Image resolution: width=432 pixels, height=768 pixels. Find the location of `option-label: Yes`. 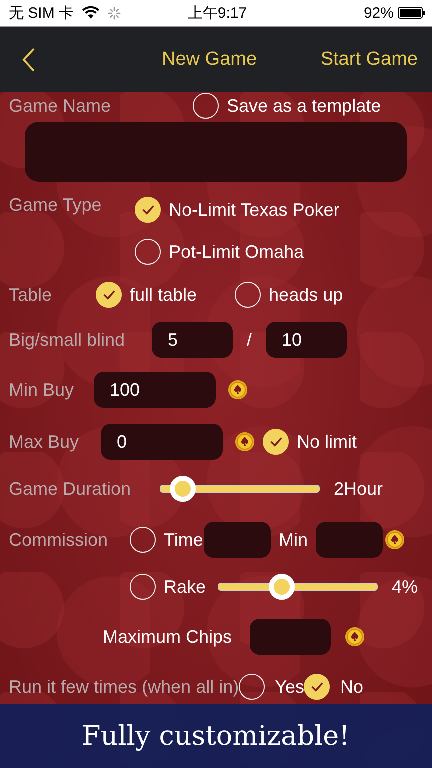

option-label: Yes is located at coordinates (289, 687).